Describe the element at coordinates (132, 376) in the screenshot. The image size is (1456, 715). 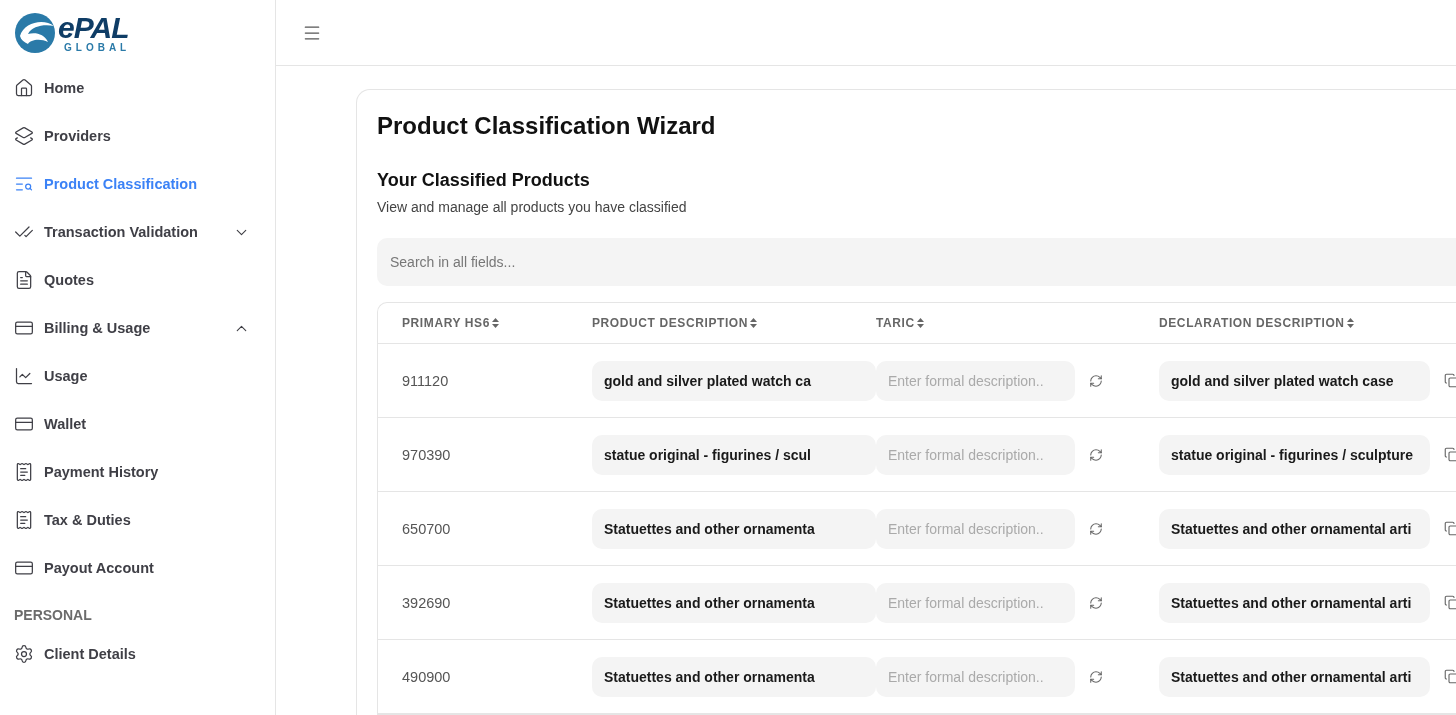
I see `sidebar-item: Usage` at that location.